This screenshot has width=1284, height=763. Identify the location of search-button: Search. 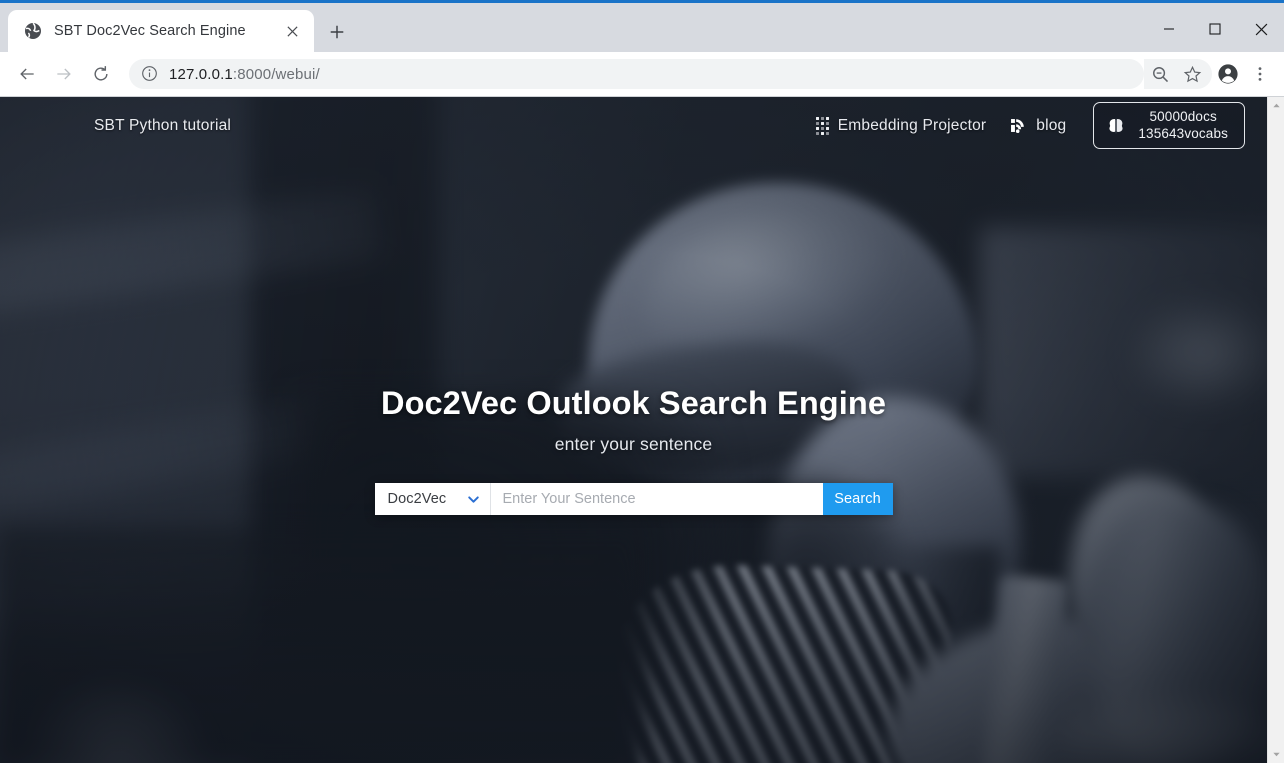
(857, 499).